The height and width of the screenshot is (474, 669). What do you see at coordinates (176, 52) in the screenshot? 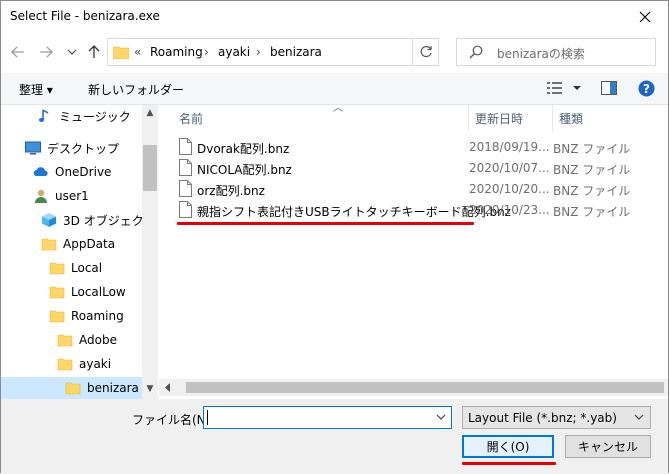
I see `crumb-roaming: Roaming` at bounding box center [176, 52].